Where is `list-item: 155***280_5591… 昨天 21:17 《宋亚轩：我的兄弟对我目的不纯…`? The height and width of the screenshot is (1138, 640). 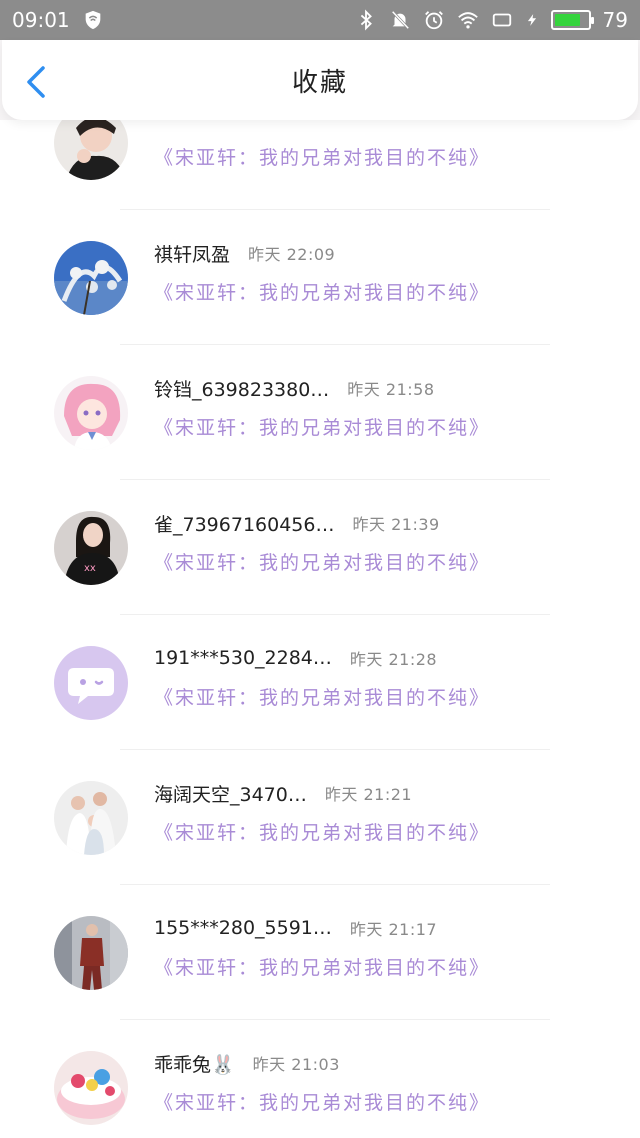
list-item: 155***280_5591… 昨天 21:17 《宋亚轩：我的兄弟对我目的不纯… is located at coordinates (320, 952).